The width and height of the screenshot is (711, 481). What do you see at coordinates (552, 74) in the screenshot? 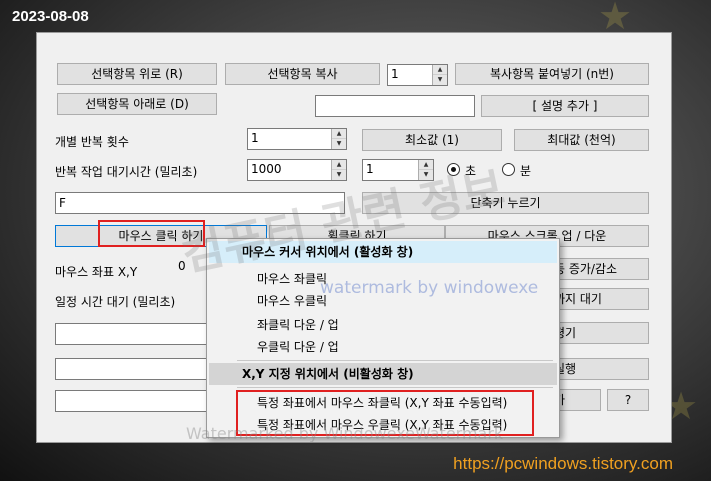
I see `paste-n-button: 복사항목 붙여넣기 (n번)` at bounding box center [552, 74].